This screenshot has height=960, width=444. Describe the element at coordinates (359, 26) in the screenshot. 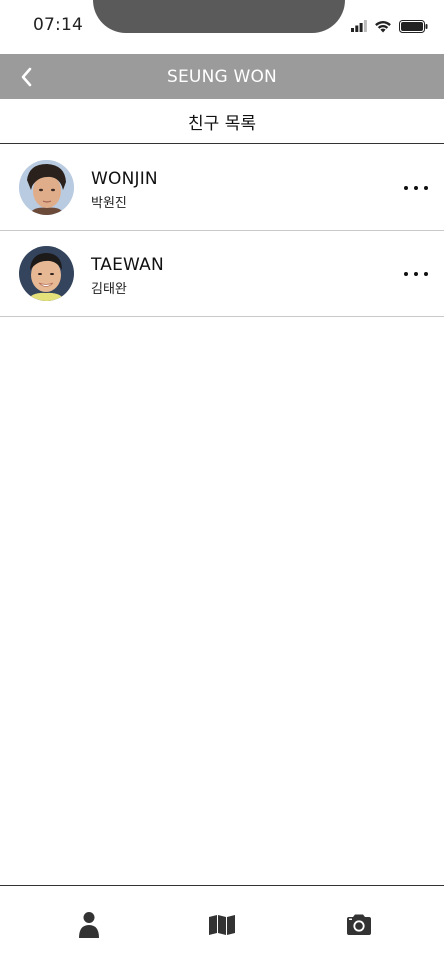

I see `signal-icon` at that location.